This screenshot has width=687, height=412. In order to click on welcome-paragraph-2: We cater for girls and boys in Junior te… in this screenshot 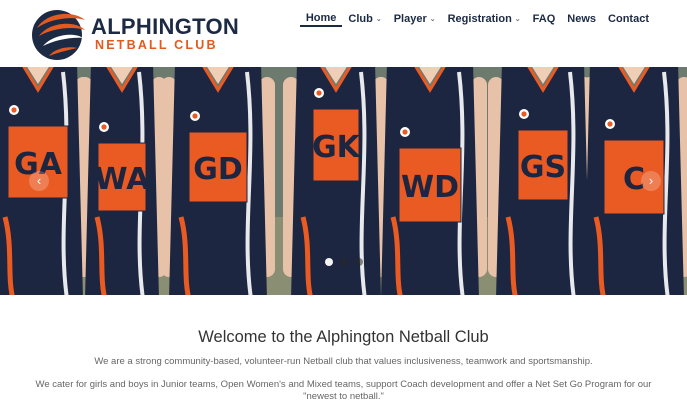, I will do `click(343, 390)`.